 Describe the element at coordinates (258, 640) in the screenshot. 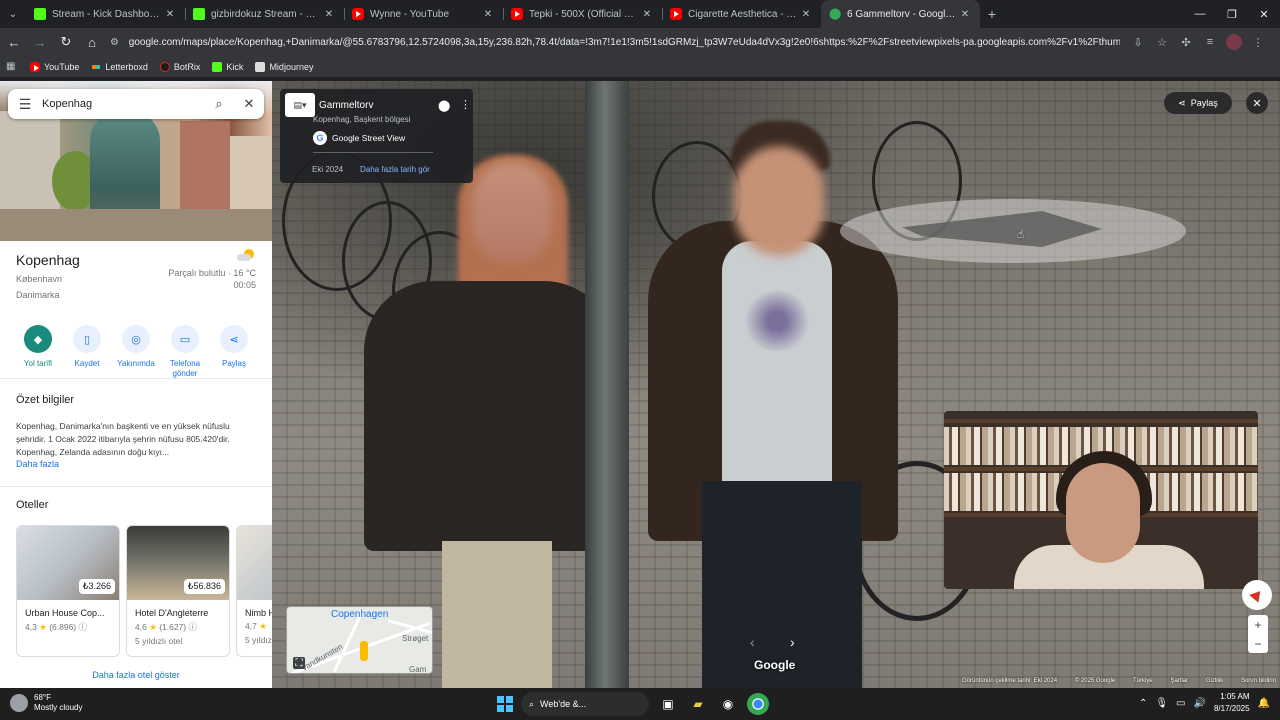

I see `hotel-class: 5 yıldız` at that location.